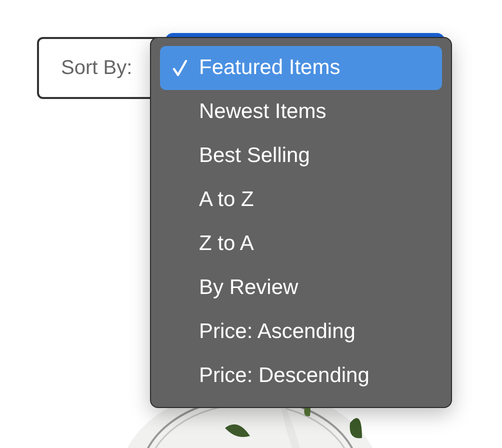 The image size is (502, 448). What do you see at coordinates (301, 244) in the screenshot?
I see `menu-item: Z to A` at bounding box center [301, 244].